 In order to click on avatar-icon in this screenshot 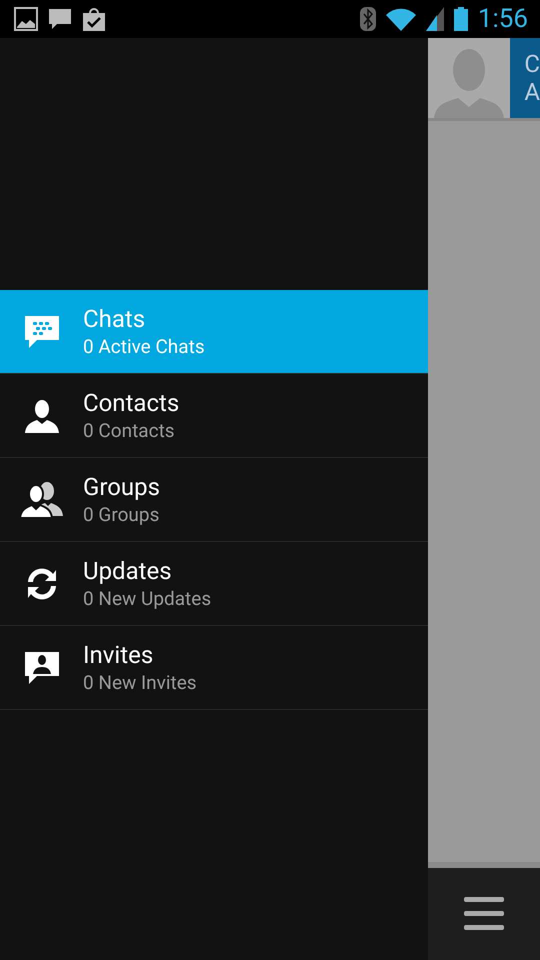, I will do `click(469, 82)`.